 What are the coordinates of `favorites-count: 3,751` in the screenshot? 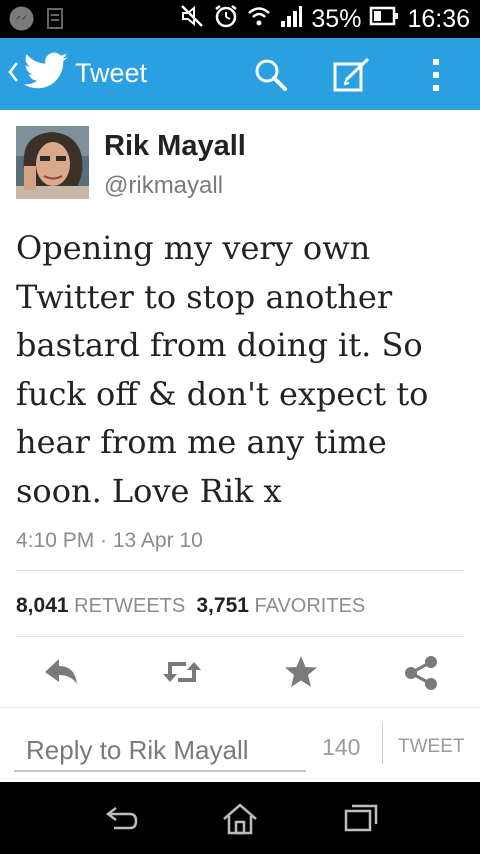 It's located at (222, 605).